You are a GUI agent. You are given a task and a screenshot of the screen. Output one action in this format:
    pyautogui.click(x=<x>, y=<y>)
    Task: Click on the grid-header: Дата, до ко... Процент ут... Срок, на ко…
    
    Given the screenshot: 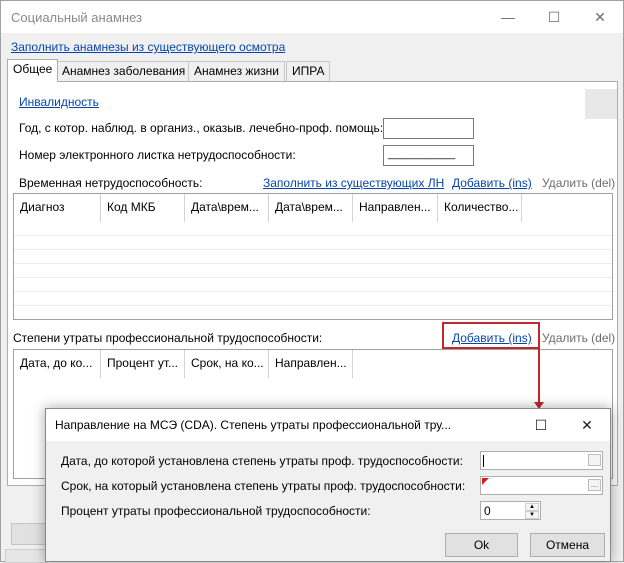 What is the action you would take?
    pyautogui.click(x=183, y=364)
    